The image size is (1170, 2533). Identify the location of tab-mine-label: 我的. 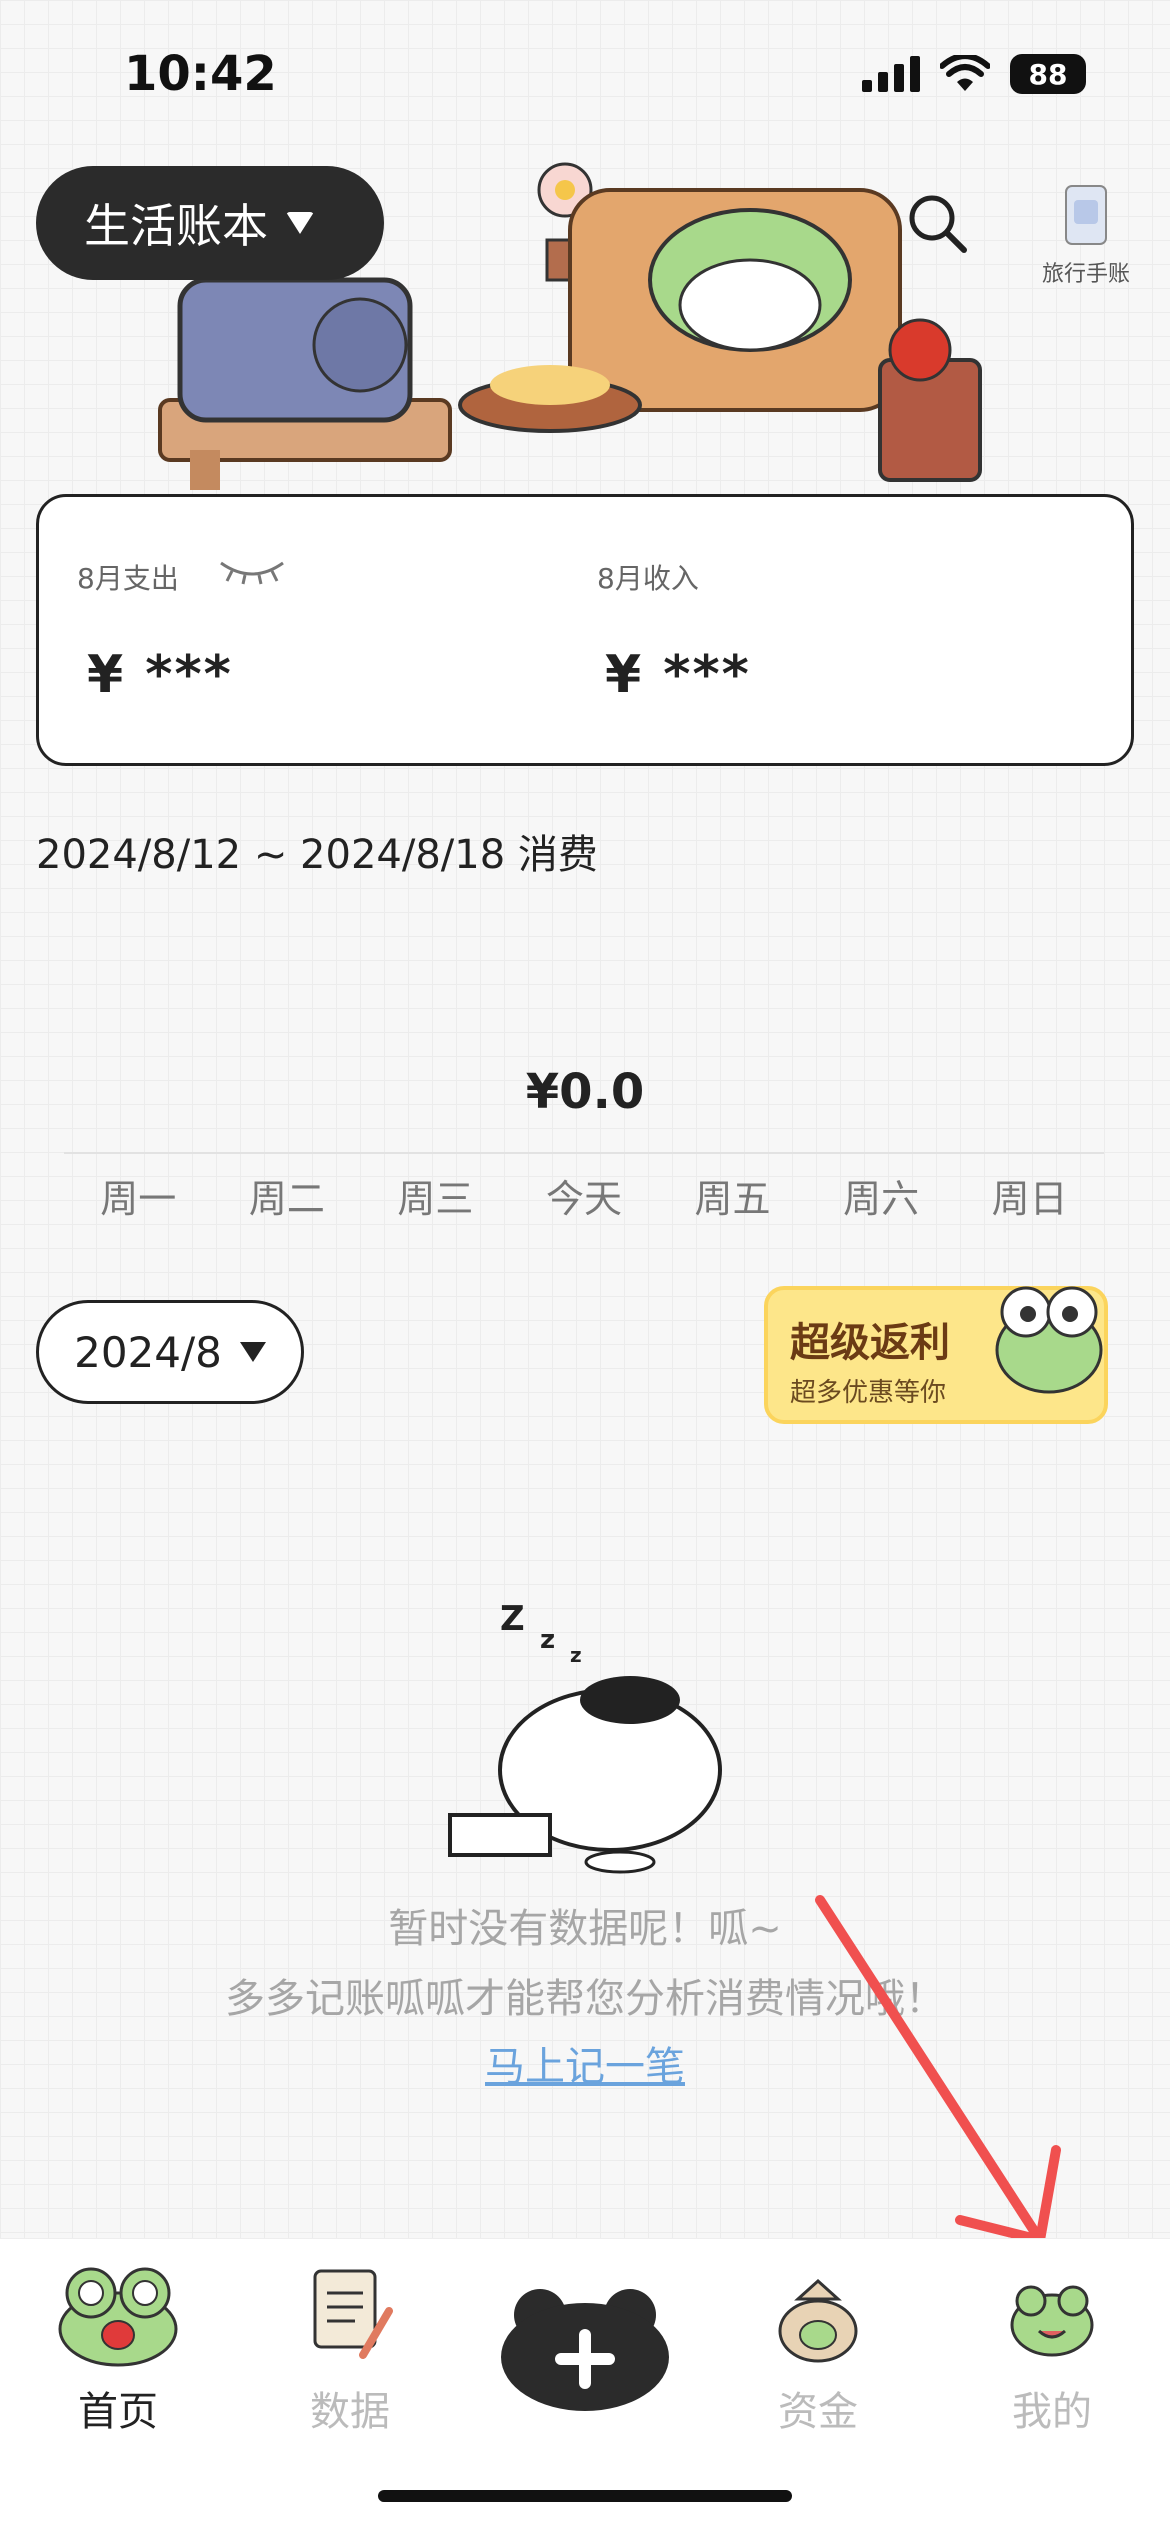
(1052, 2412).